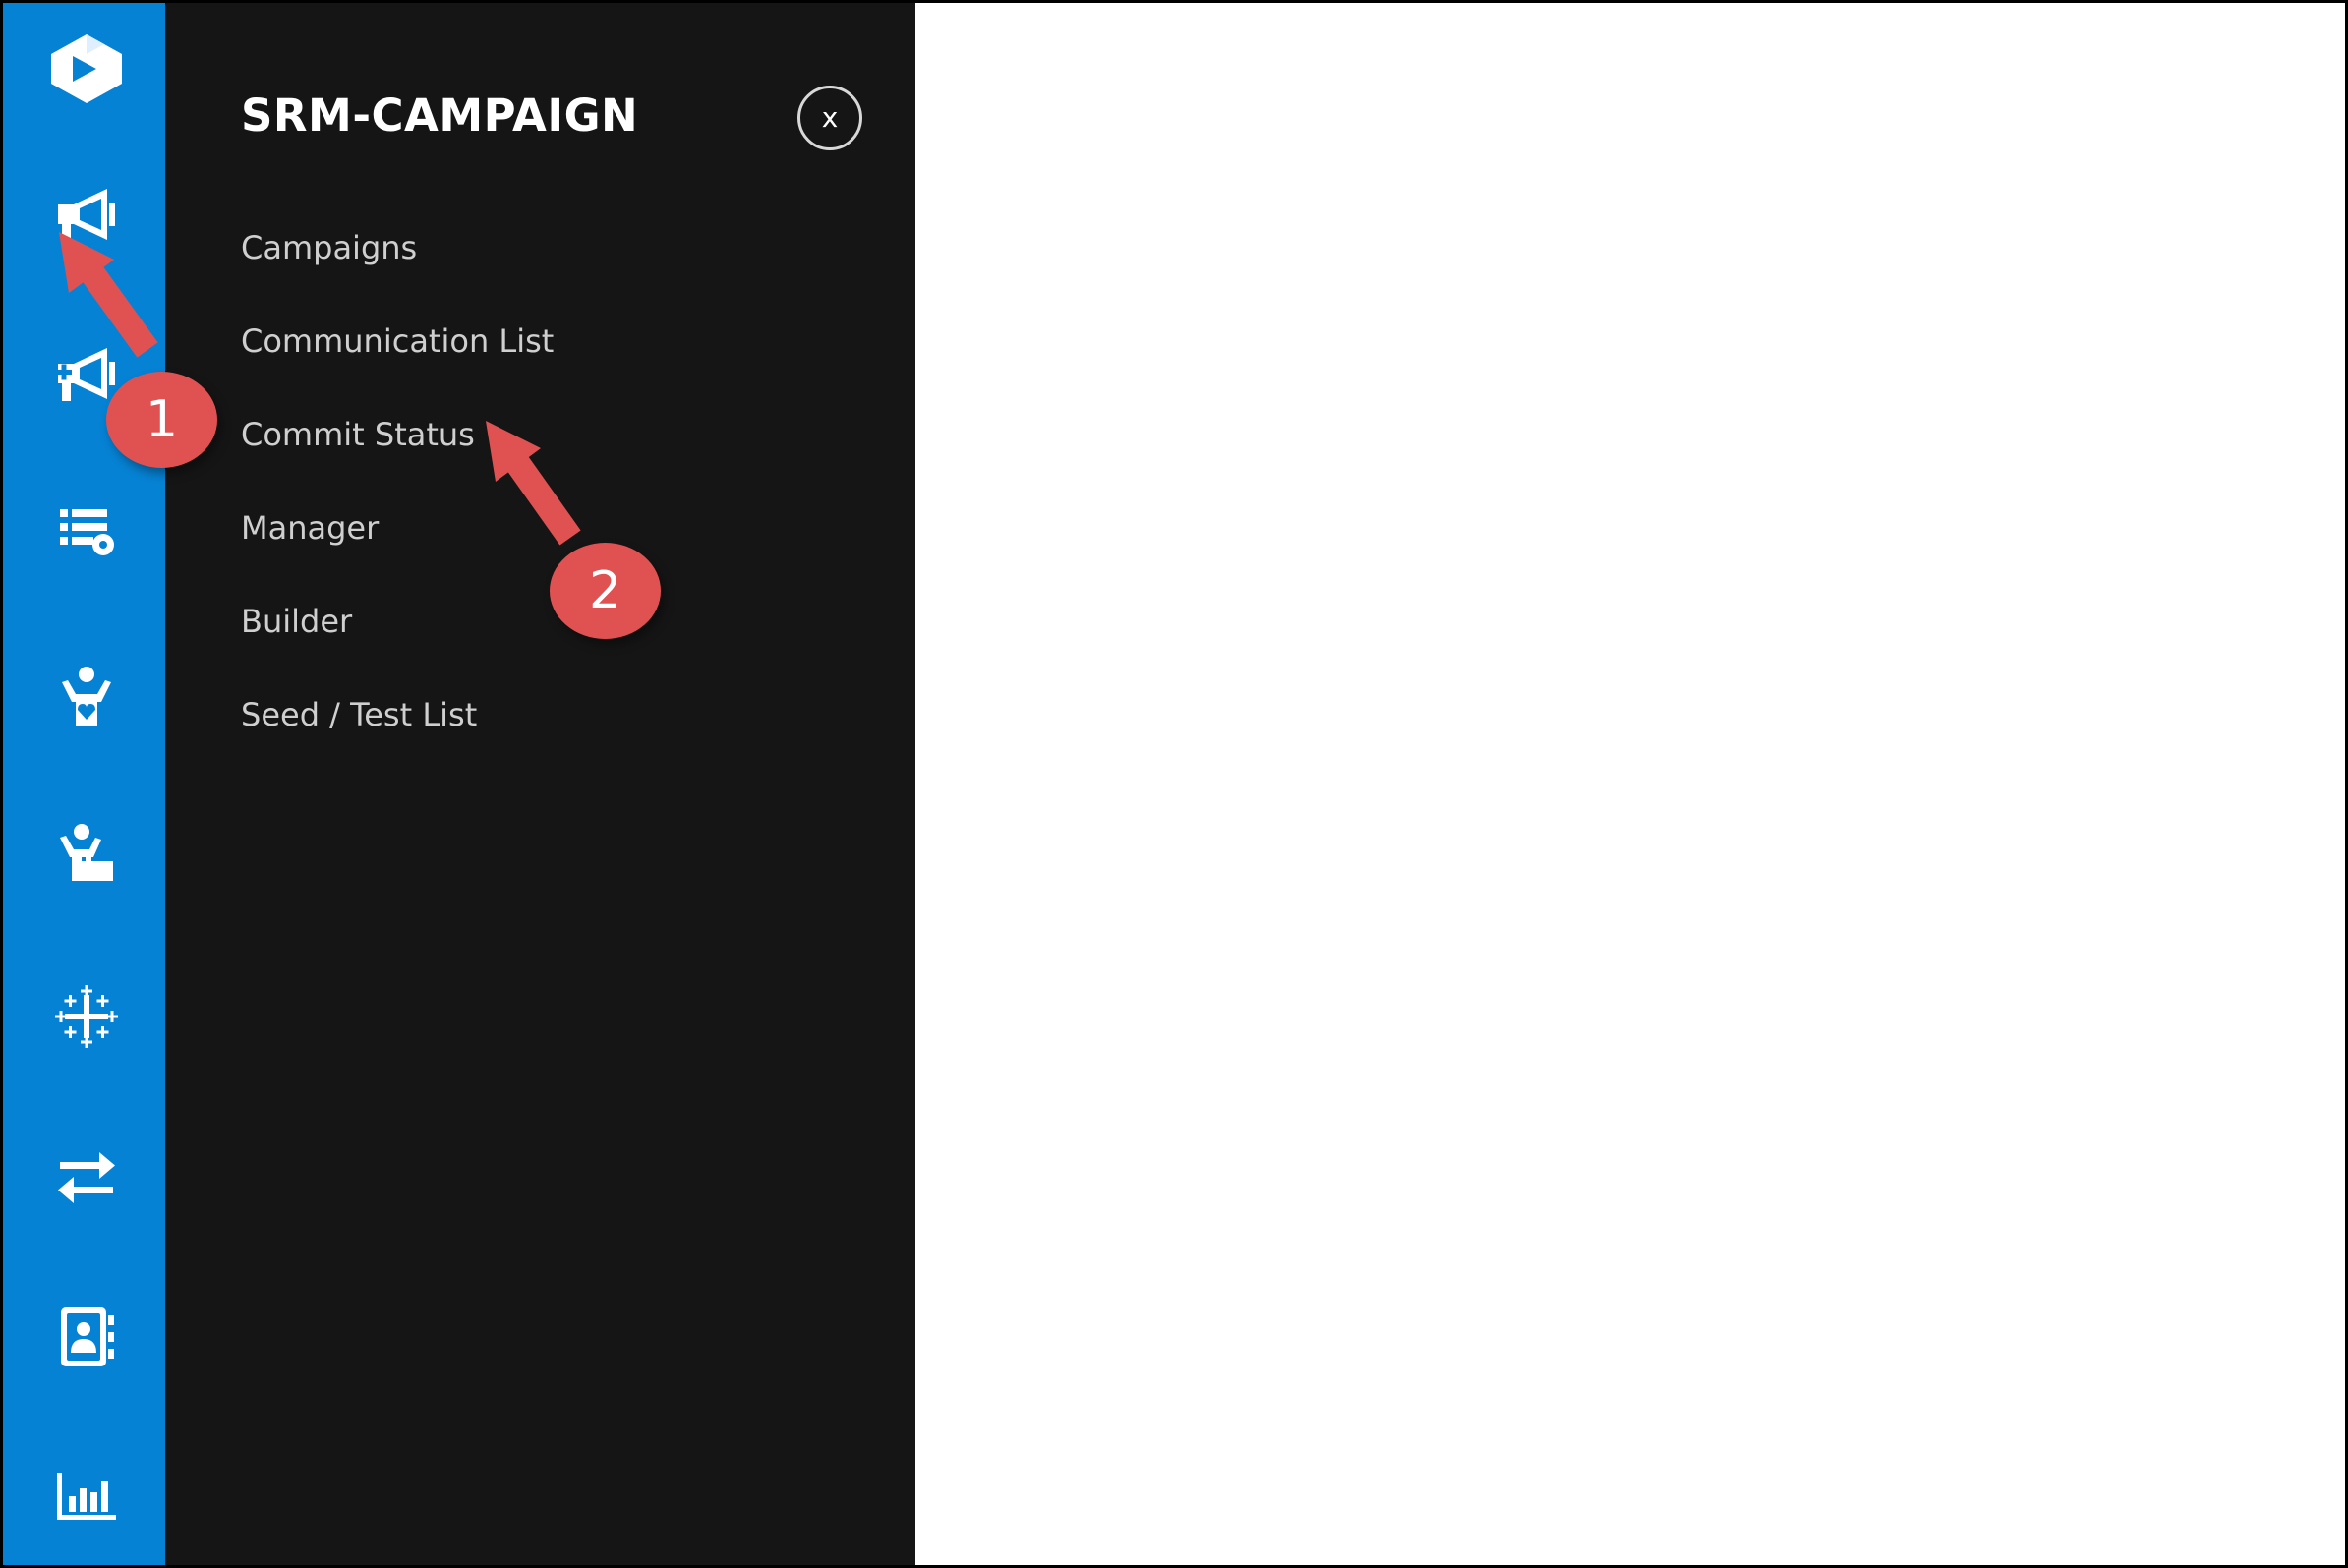 The width and height of the screenshot is (2348, 1568). Describe the element at coordinates (86, 1337) in the screenshot. I see `contacts-book-icon` at that location.